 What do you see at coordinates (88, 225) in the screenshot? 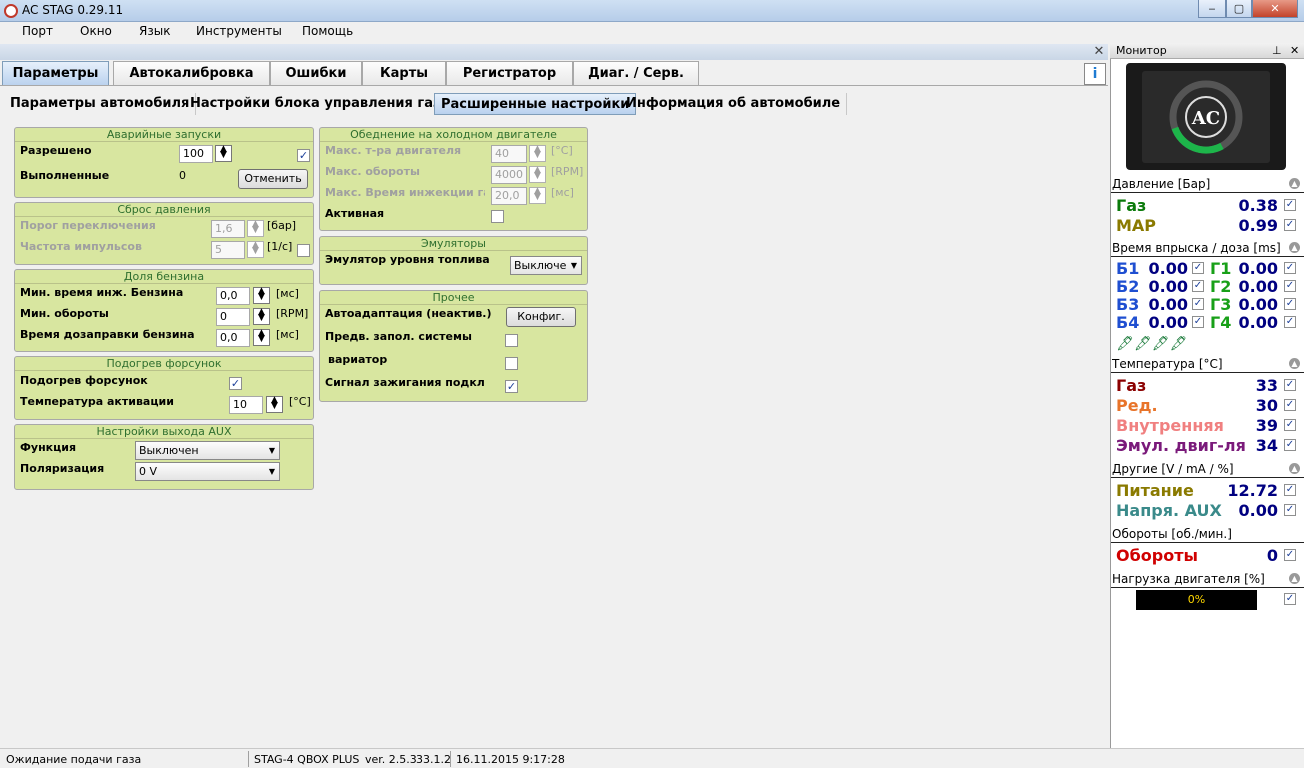
I see `threshold-label: Порог переключения` at bounding box center [88, 225].